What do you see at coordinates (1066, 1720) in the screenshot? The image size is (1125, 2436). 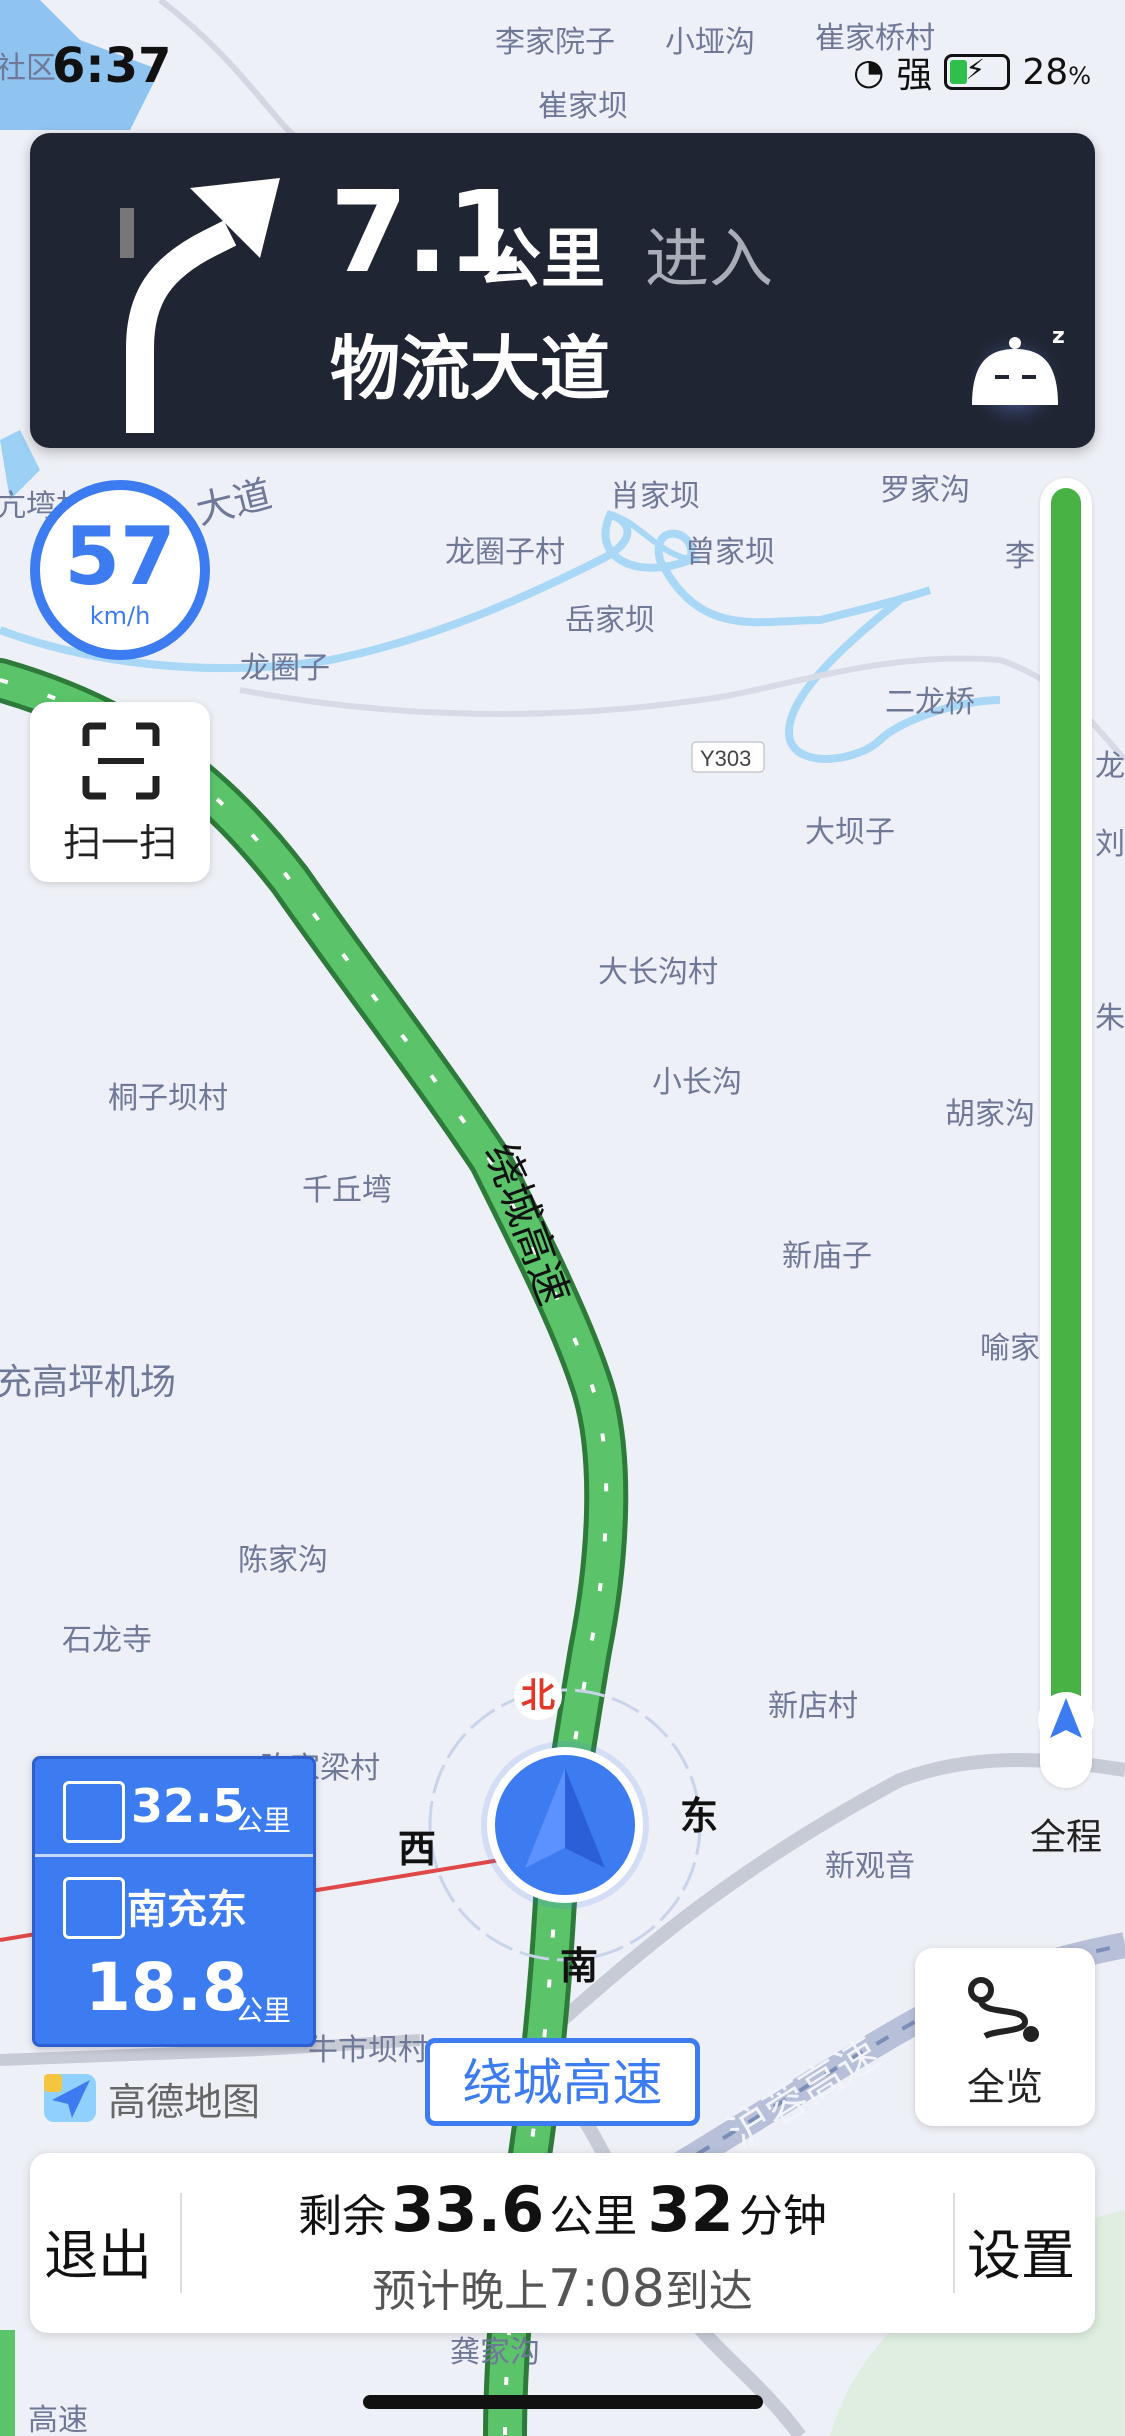 I see `current-position-icon` at bounding box center [1066, 1720].